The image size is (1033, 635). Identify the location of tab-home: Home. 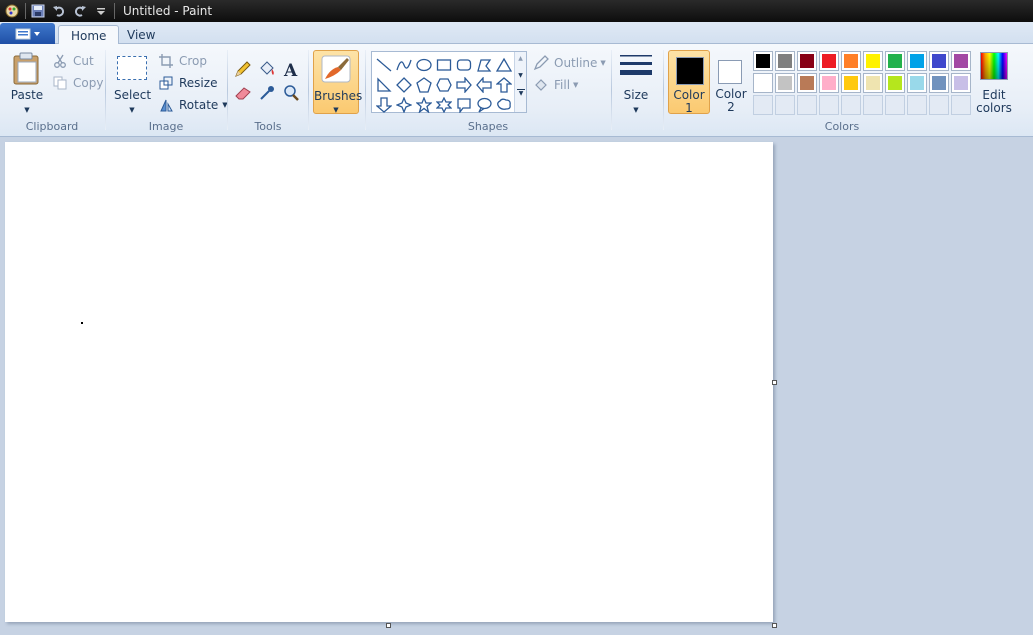
(89, 35).